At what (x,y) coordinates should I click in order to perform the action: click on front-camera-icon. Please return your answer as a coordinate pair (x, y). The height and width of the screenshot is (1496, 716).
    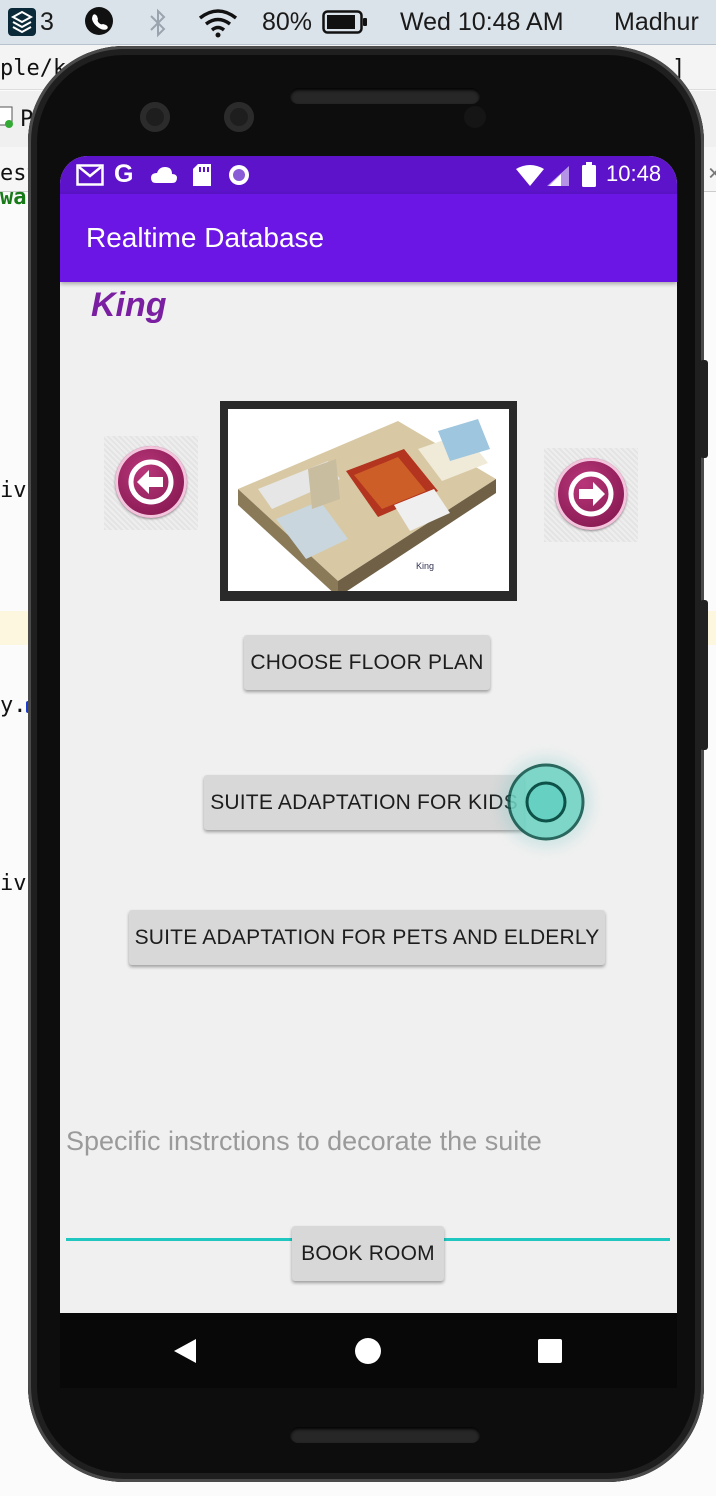
    Looking at the image, I should click on (155, 117).